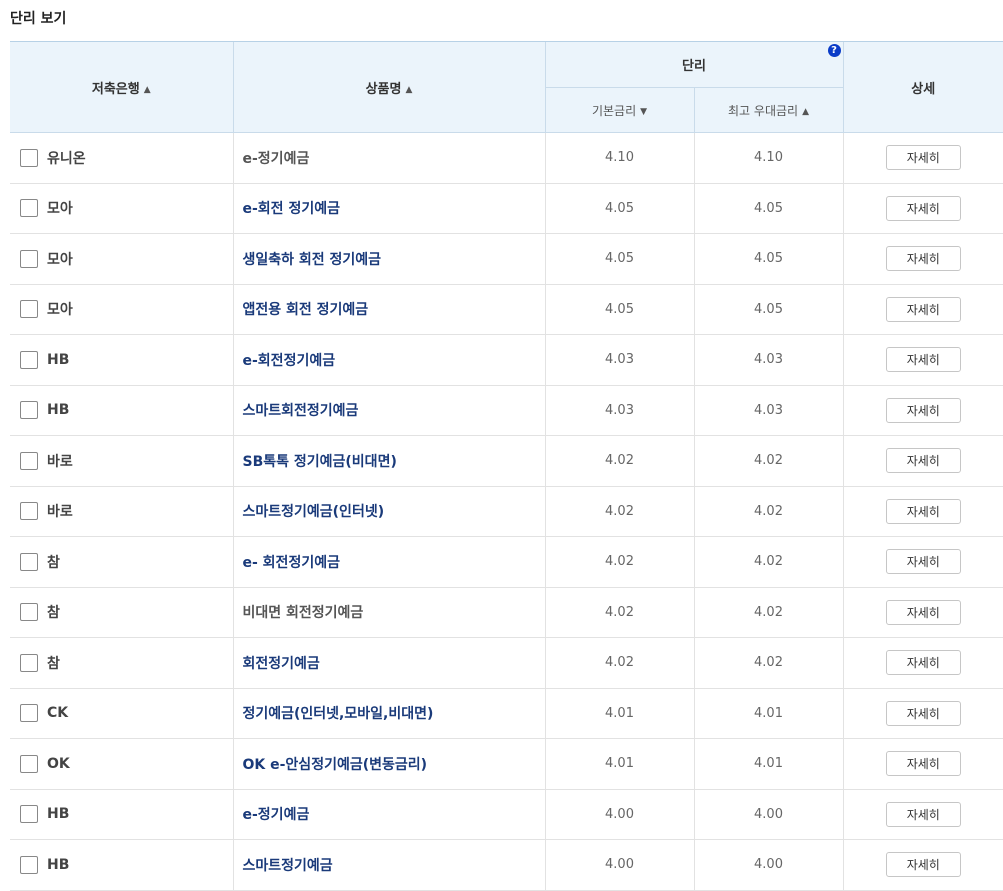 This screenshot has height=891, width=1003. Describe the element at coordinates (388, 562) in the screenshot. I see `product-name-link: e- 회전정기예금` at that location.